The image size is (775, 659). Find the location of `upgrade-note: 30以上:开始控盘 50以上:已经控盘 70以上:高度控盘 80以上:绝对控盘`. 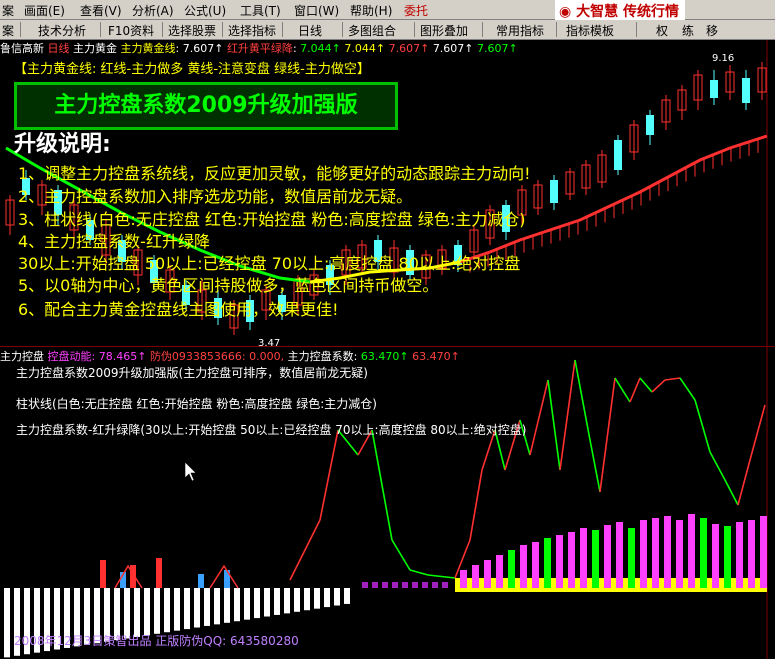

upgrade-note: 30以上:开始控盘 50以上:已经控盘 70以上:高度控盘 80以上:绝对控盘 is located at coordinates (269, 263).